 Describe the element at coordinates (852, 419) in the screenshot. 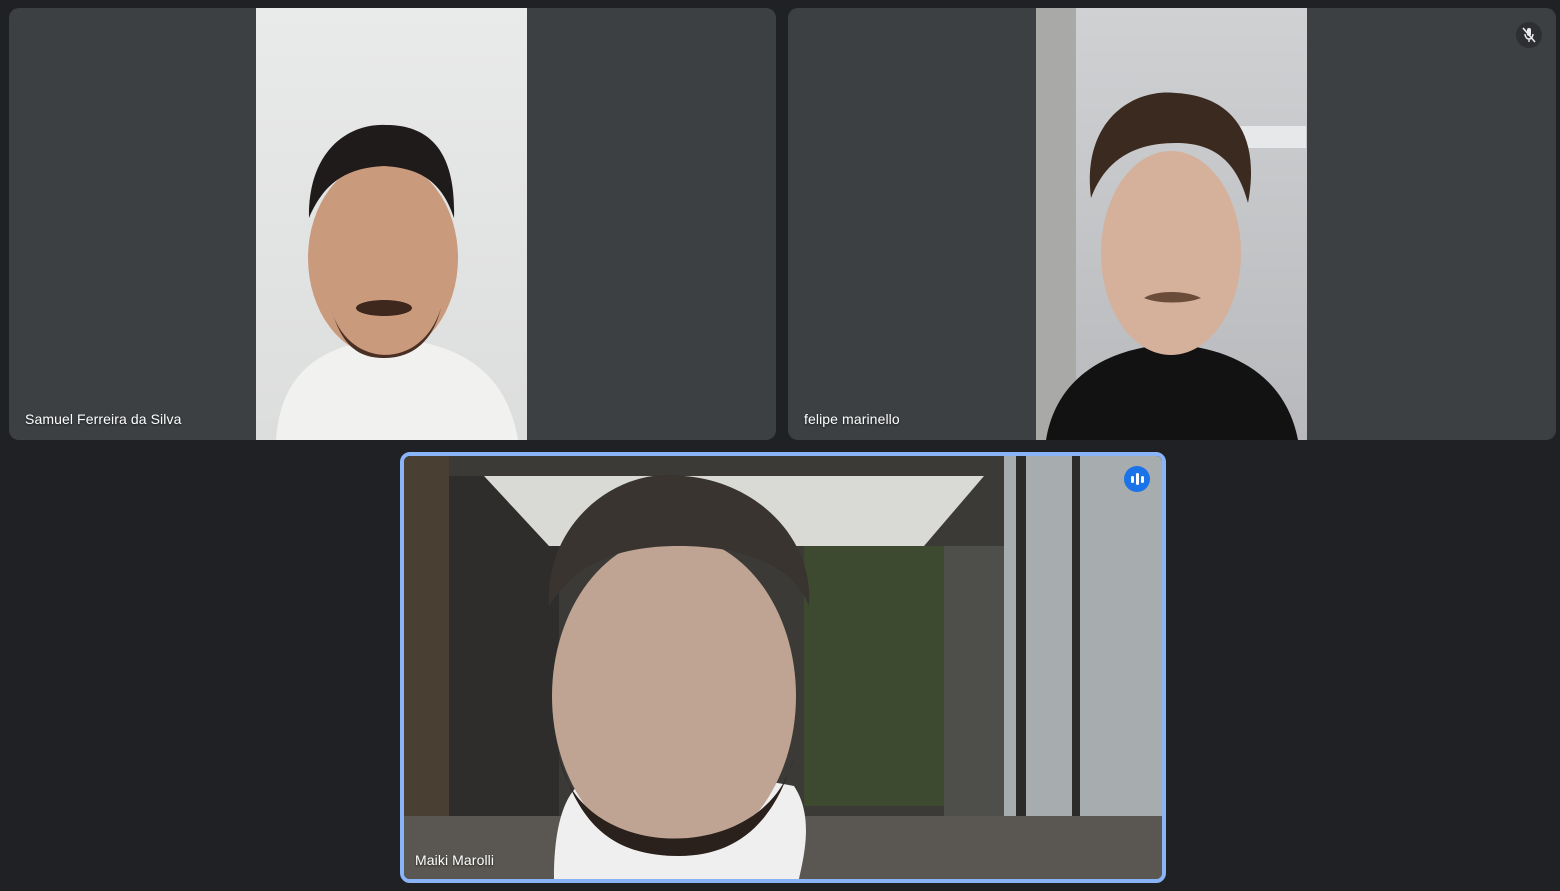

I see `participant-name: felipe marinello` at that location.